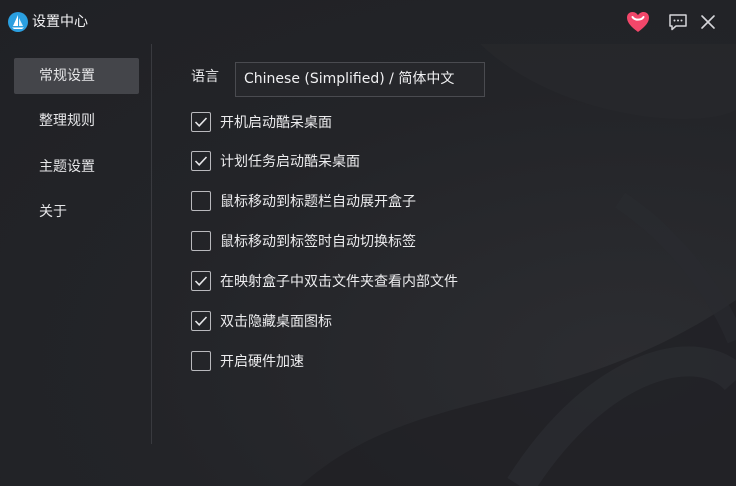 This screenshot has height=486, width=736. Describe the element at coordinates (290, 162) in the screenshot. I see `option-label: 计划任务启动酷呆桌面` at that location.